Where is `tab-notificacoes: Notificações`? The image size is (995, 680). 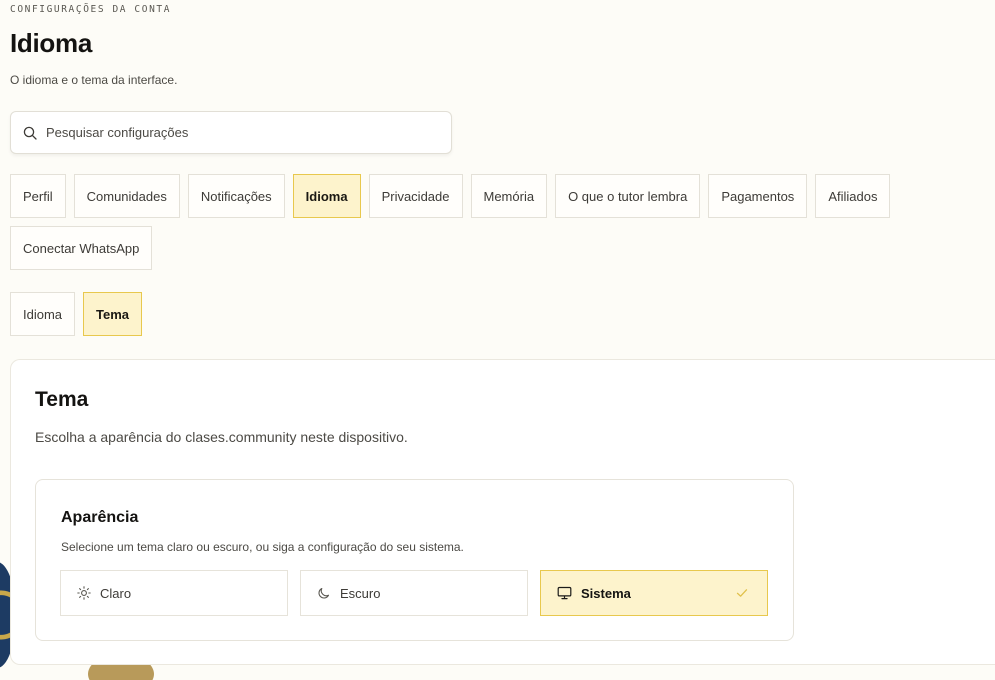
tab-notificacoes: Notificações is located at coordinates (236, 196).